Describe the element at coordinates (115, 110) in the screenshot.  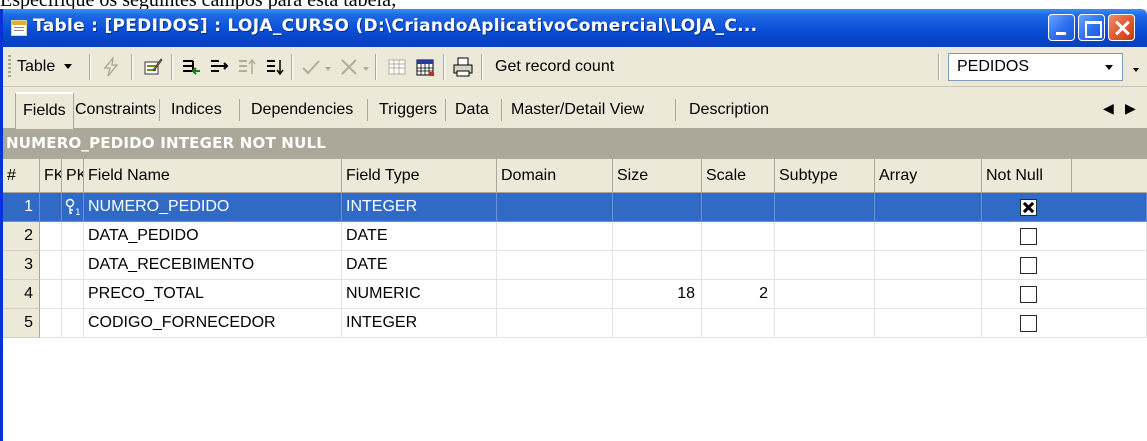
I see `tab-constraints: Constraints` at that location.